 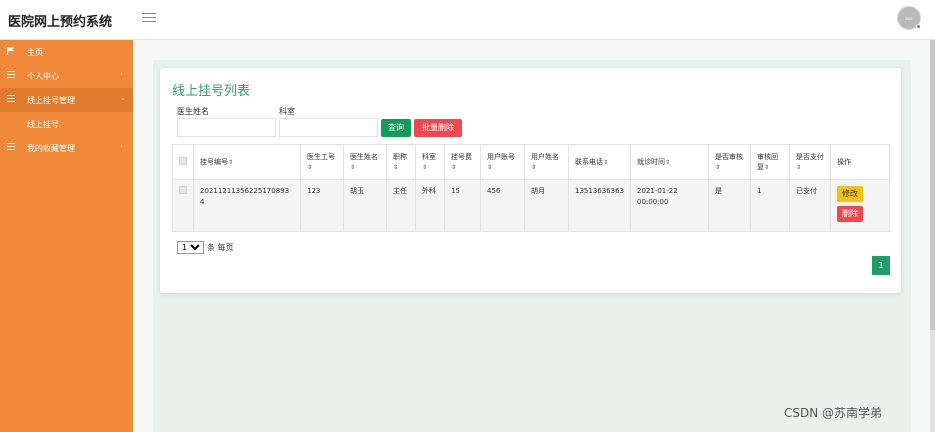 I want to click on doctor-name-label: 医生姓名, so click(x=193, y=111).